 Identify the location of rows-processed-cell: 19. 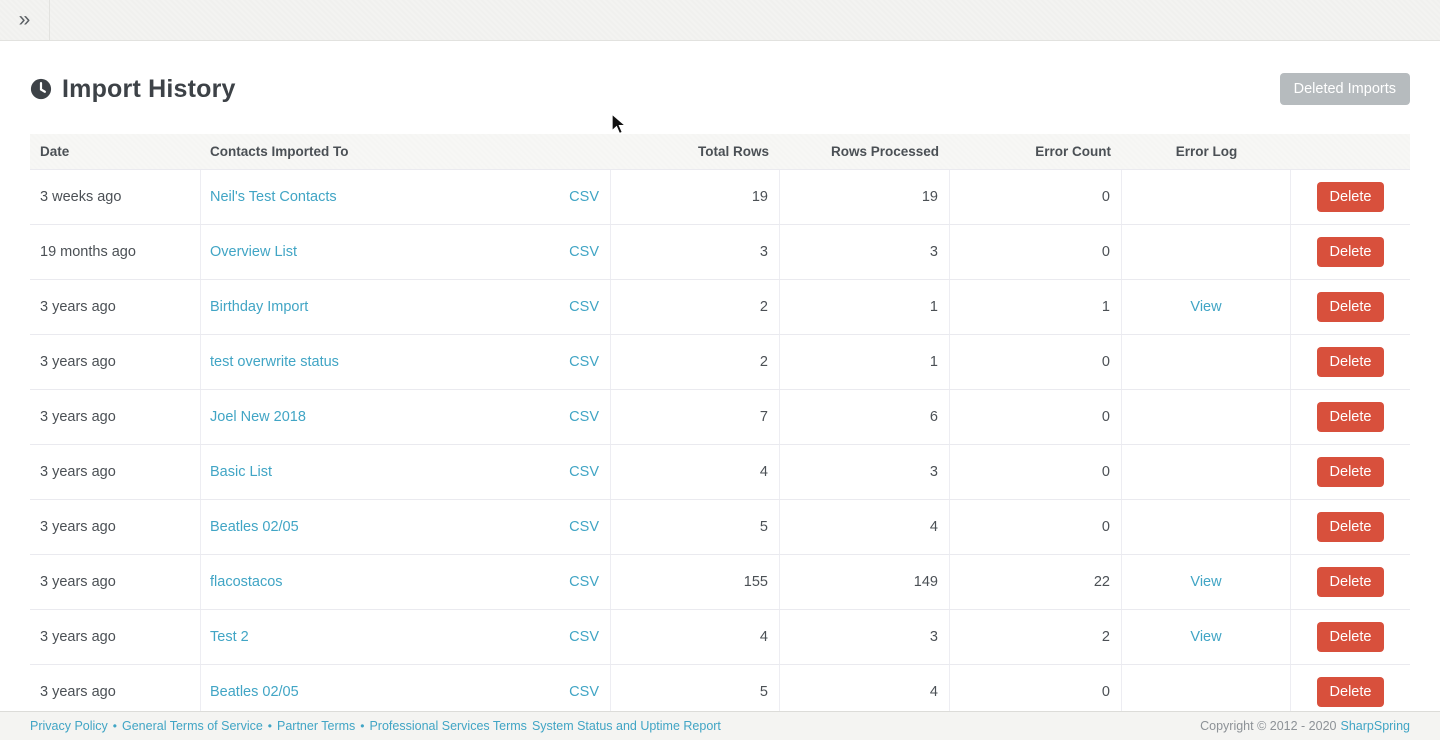
(865, 197).